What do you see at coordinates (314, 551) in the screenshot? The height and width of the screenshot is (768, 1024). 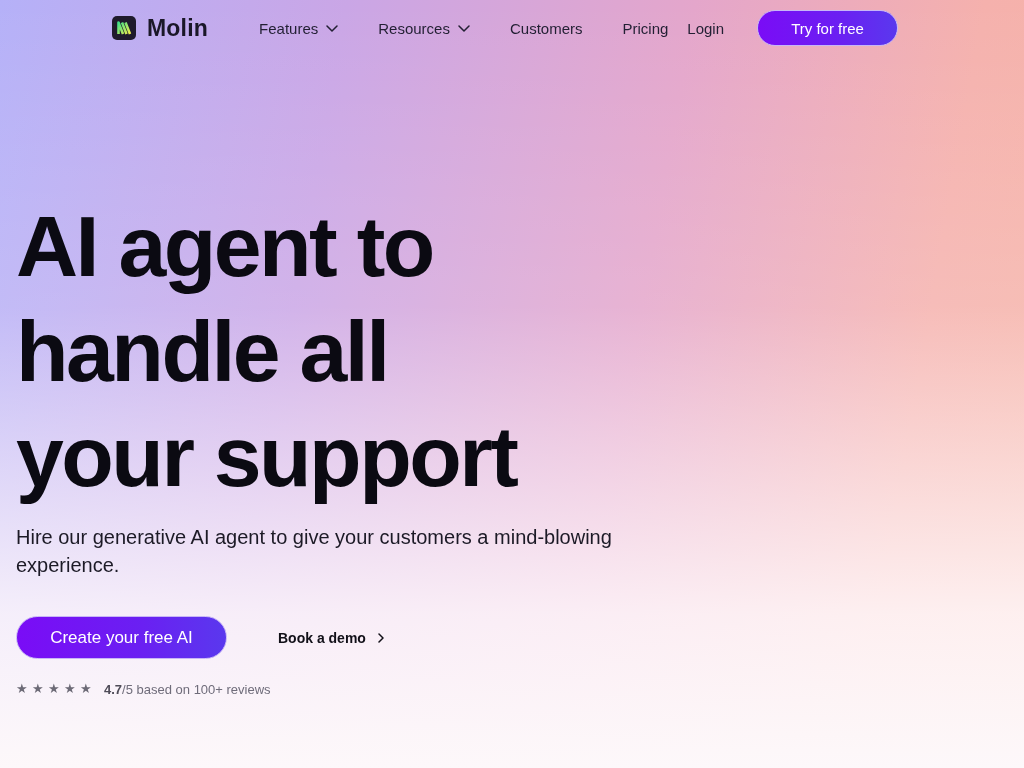 I see `hero-subtitle: Hire our generative AI agent to give your customers a mind-blowing experience.` at bounding box center [314, 551].